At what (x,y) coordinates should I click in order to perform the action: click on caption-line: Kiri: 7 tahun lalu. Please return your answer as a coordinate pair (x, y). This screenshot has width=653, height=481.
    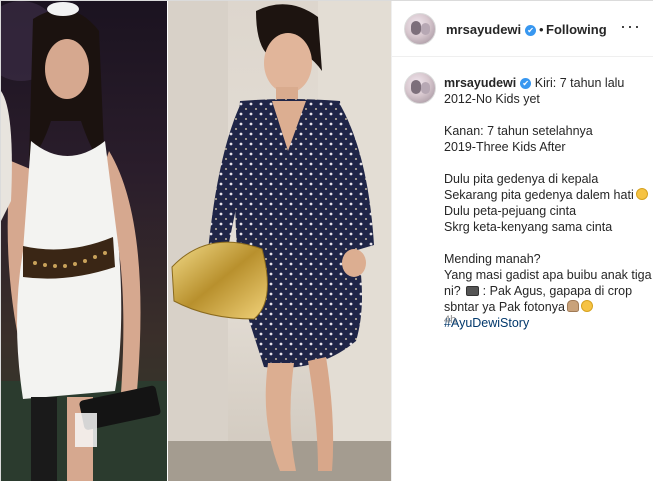
    Looking at the image, I should click on (579, 83).